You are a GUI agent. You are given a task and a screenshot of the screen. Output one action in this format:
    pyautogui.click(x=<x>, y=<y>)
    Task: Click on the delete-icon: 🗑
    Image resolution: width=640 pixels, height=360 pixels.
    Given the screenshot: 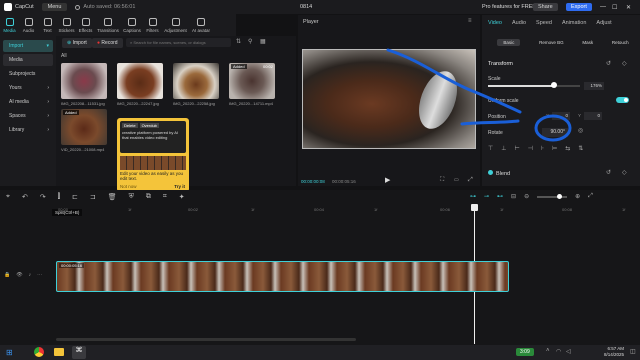 What is the action you would take?
    pyautogui.click(x=112, y=197)
    